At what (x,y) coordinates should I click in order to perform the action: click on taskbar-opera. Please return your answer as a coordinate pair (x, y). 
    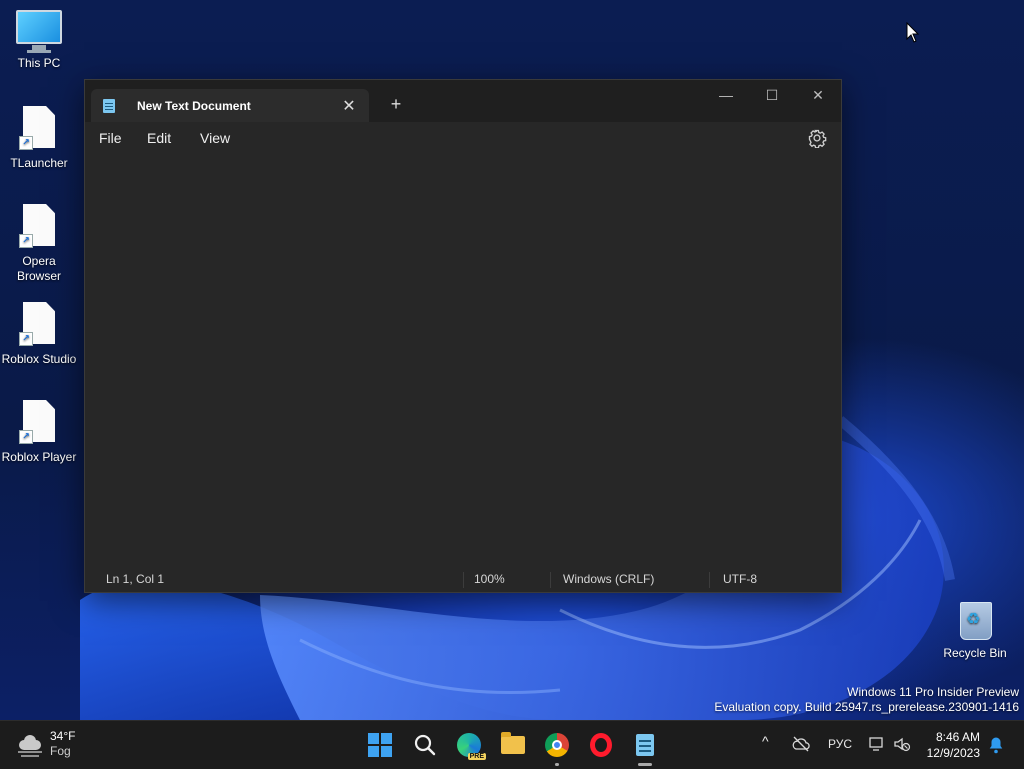
    Looking at the image, I should click on (601, 745).